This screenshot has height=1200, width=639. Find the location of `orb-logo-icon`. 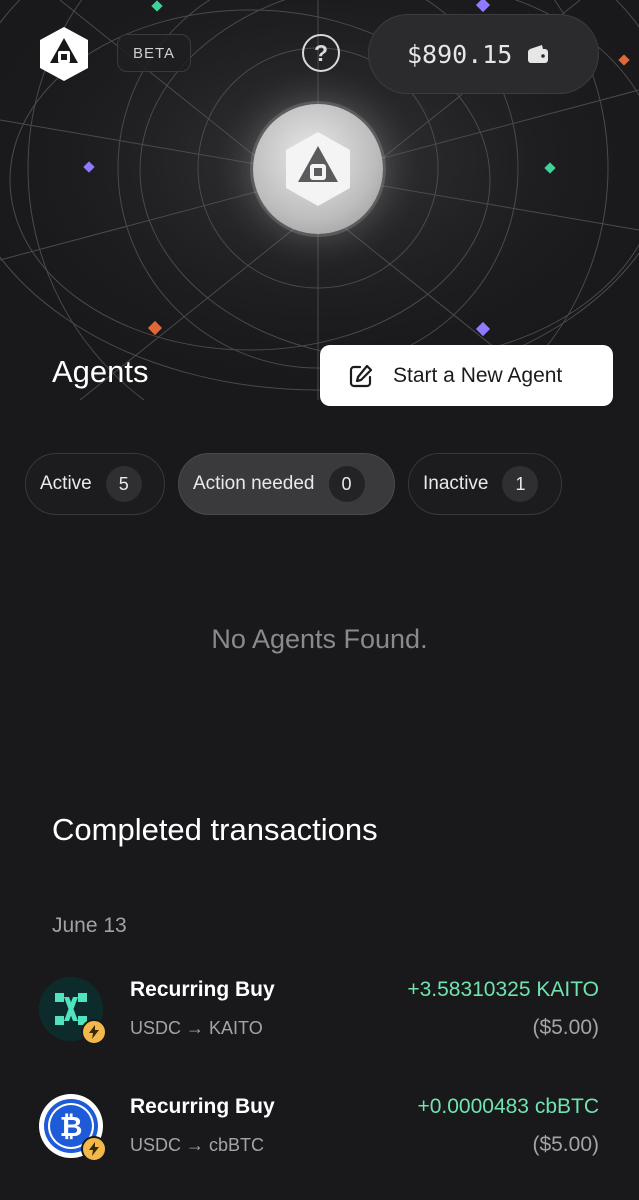

orb-logo-icon is located at coordinates (318, 169).